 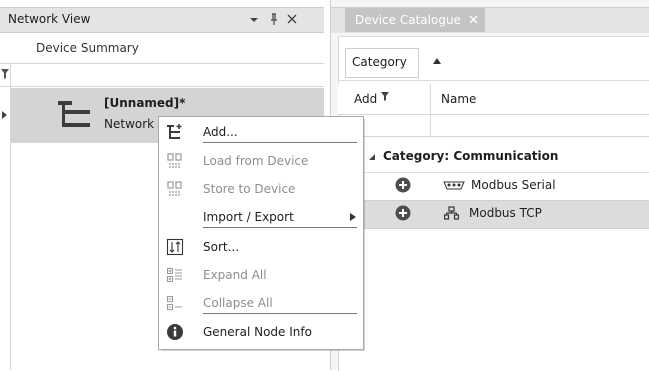 What do you see at coordinates (451, 213) in the screenshot?
I see `network-icon` at bounding box center [451, 213].